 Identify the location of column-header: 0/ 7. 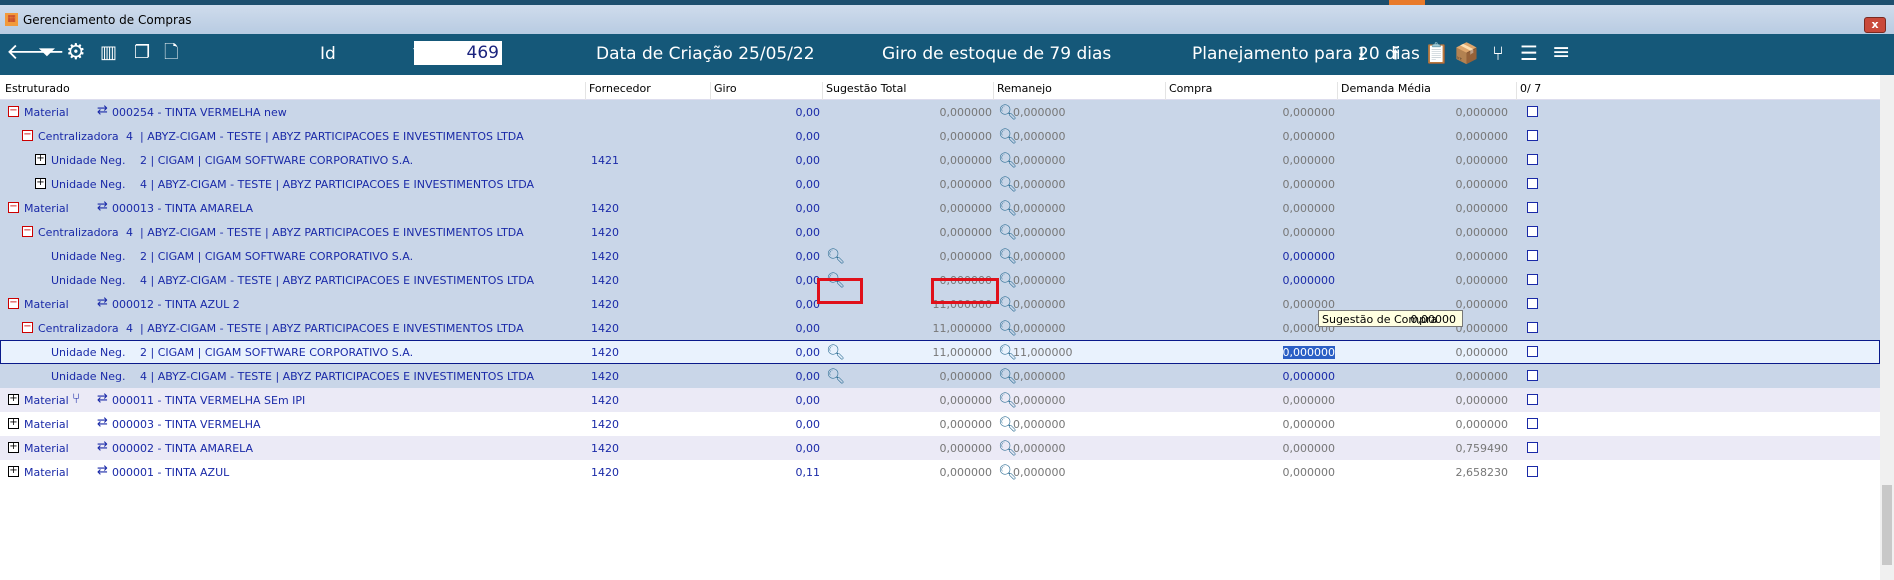
(1528, 91).